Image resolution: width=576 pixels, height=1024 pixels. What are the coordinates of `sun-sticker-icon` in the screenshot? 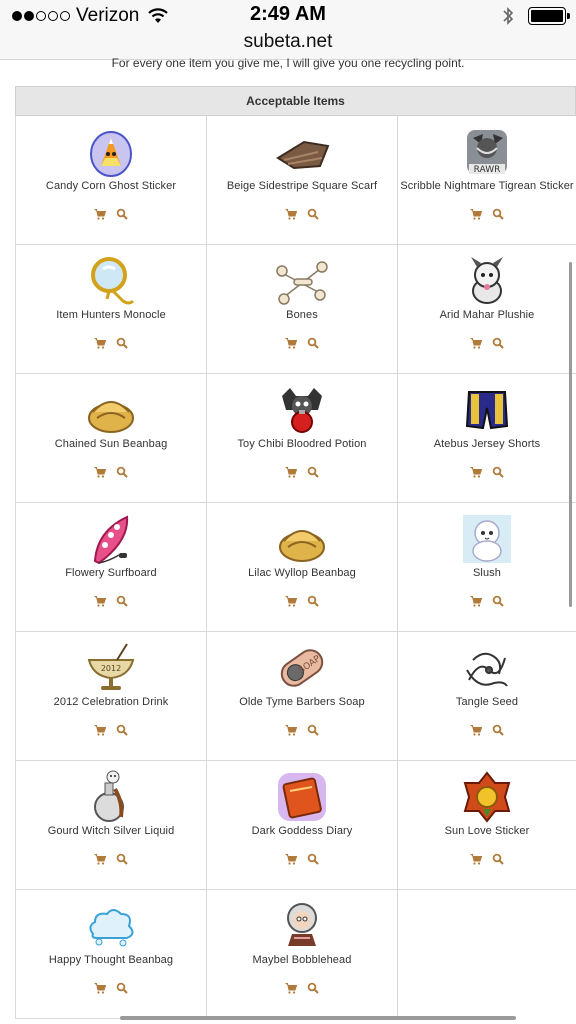 It's located at (487, 797).